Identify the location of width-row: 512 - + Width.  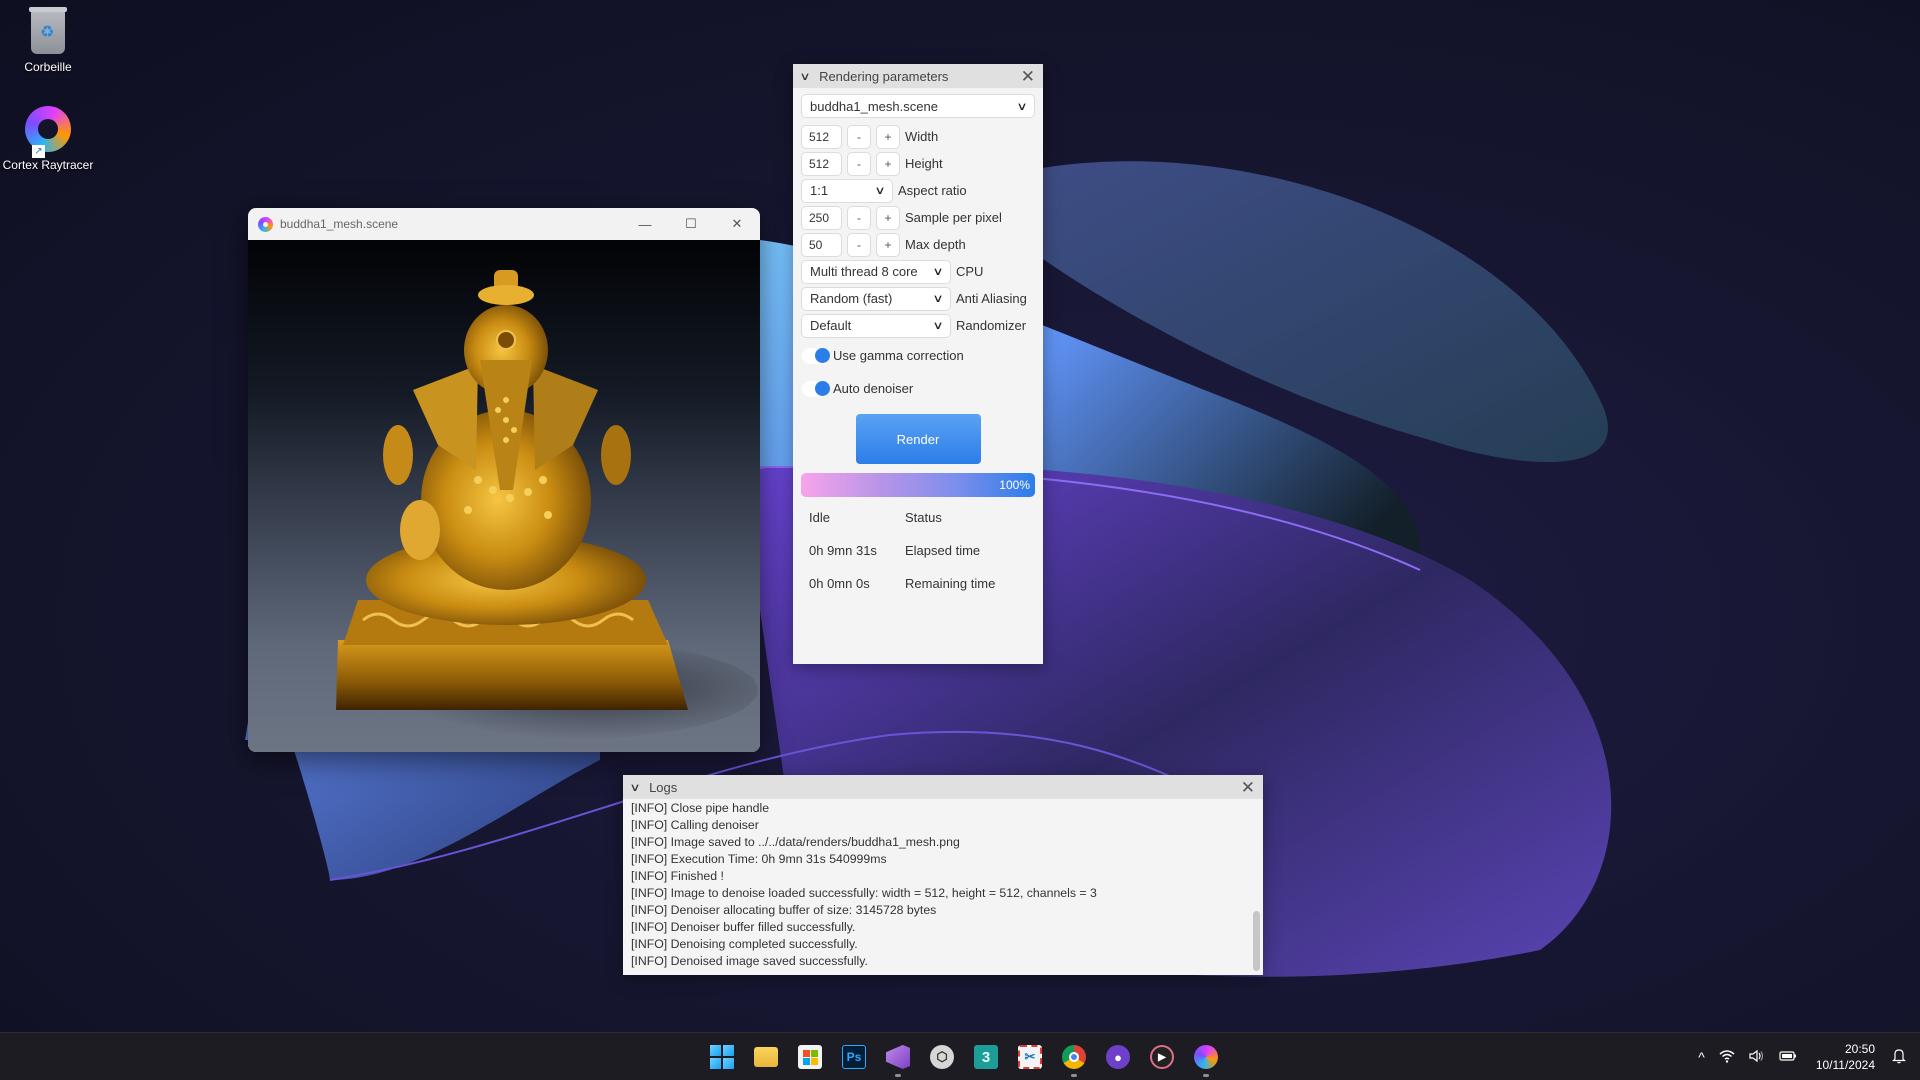
(918, 136).